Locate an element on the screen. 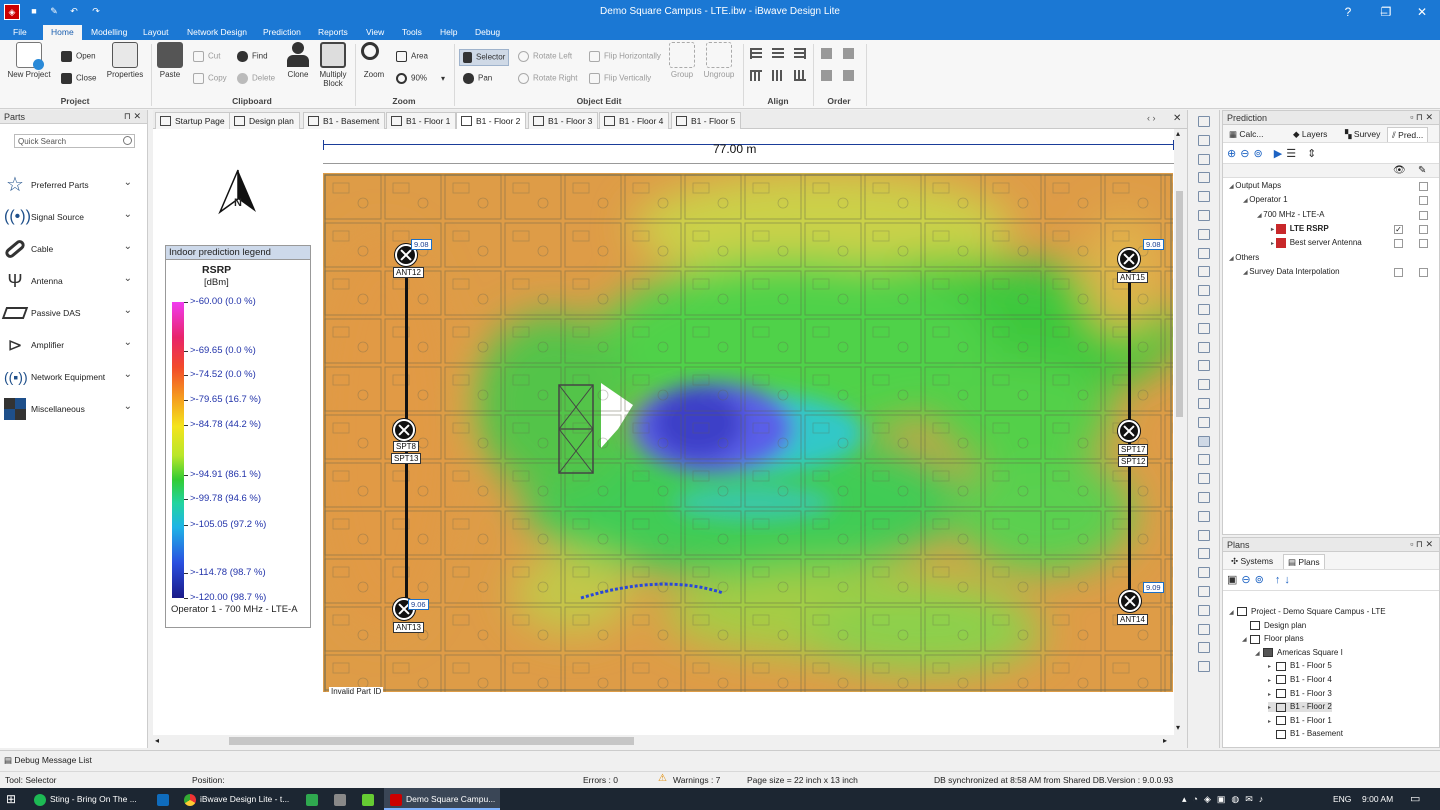  scroll-left-icon: ◂ is located at coordinates (157, 740).